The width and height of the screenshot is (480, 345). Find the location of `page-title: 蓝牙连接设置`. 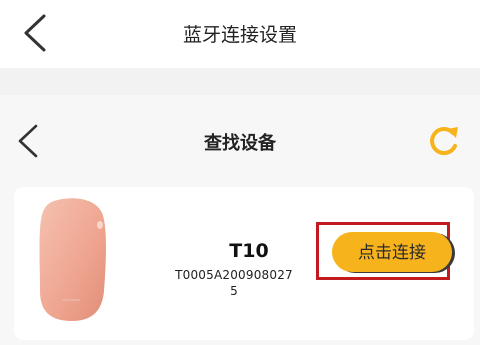

page-title: 蓝牙连接设置 is located at coordinates (239, 35).